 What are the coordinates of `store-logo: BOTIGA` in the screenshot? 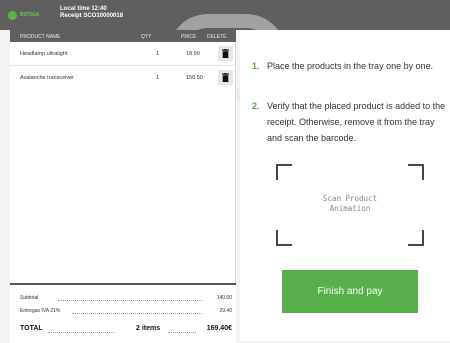 It's located at (28, 15).